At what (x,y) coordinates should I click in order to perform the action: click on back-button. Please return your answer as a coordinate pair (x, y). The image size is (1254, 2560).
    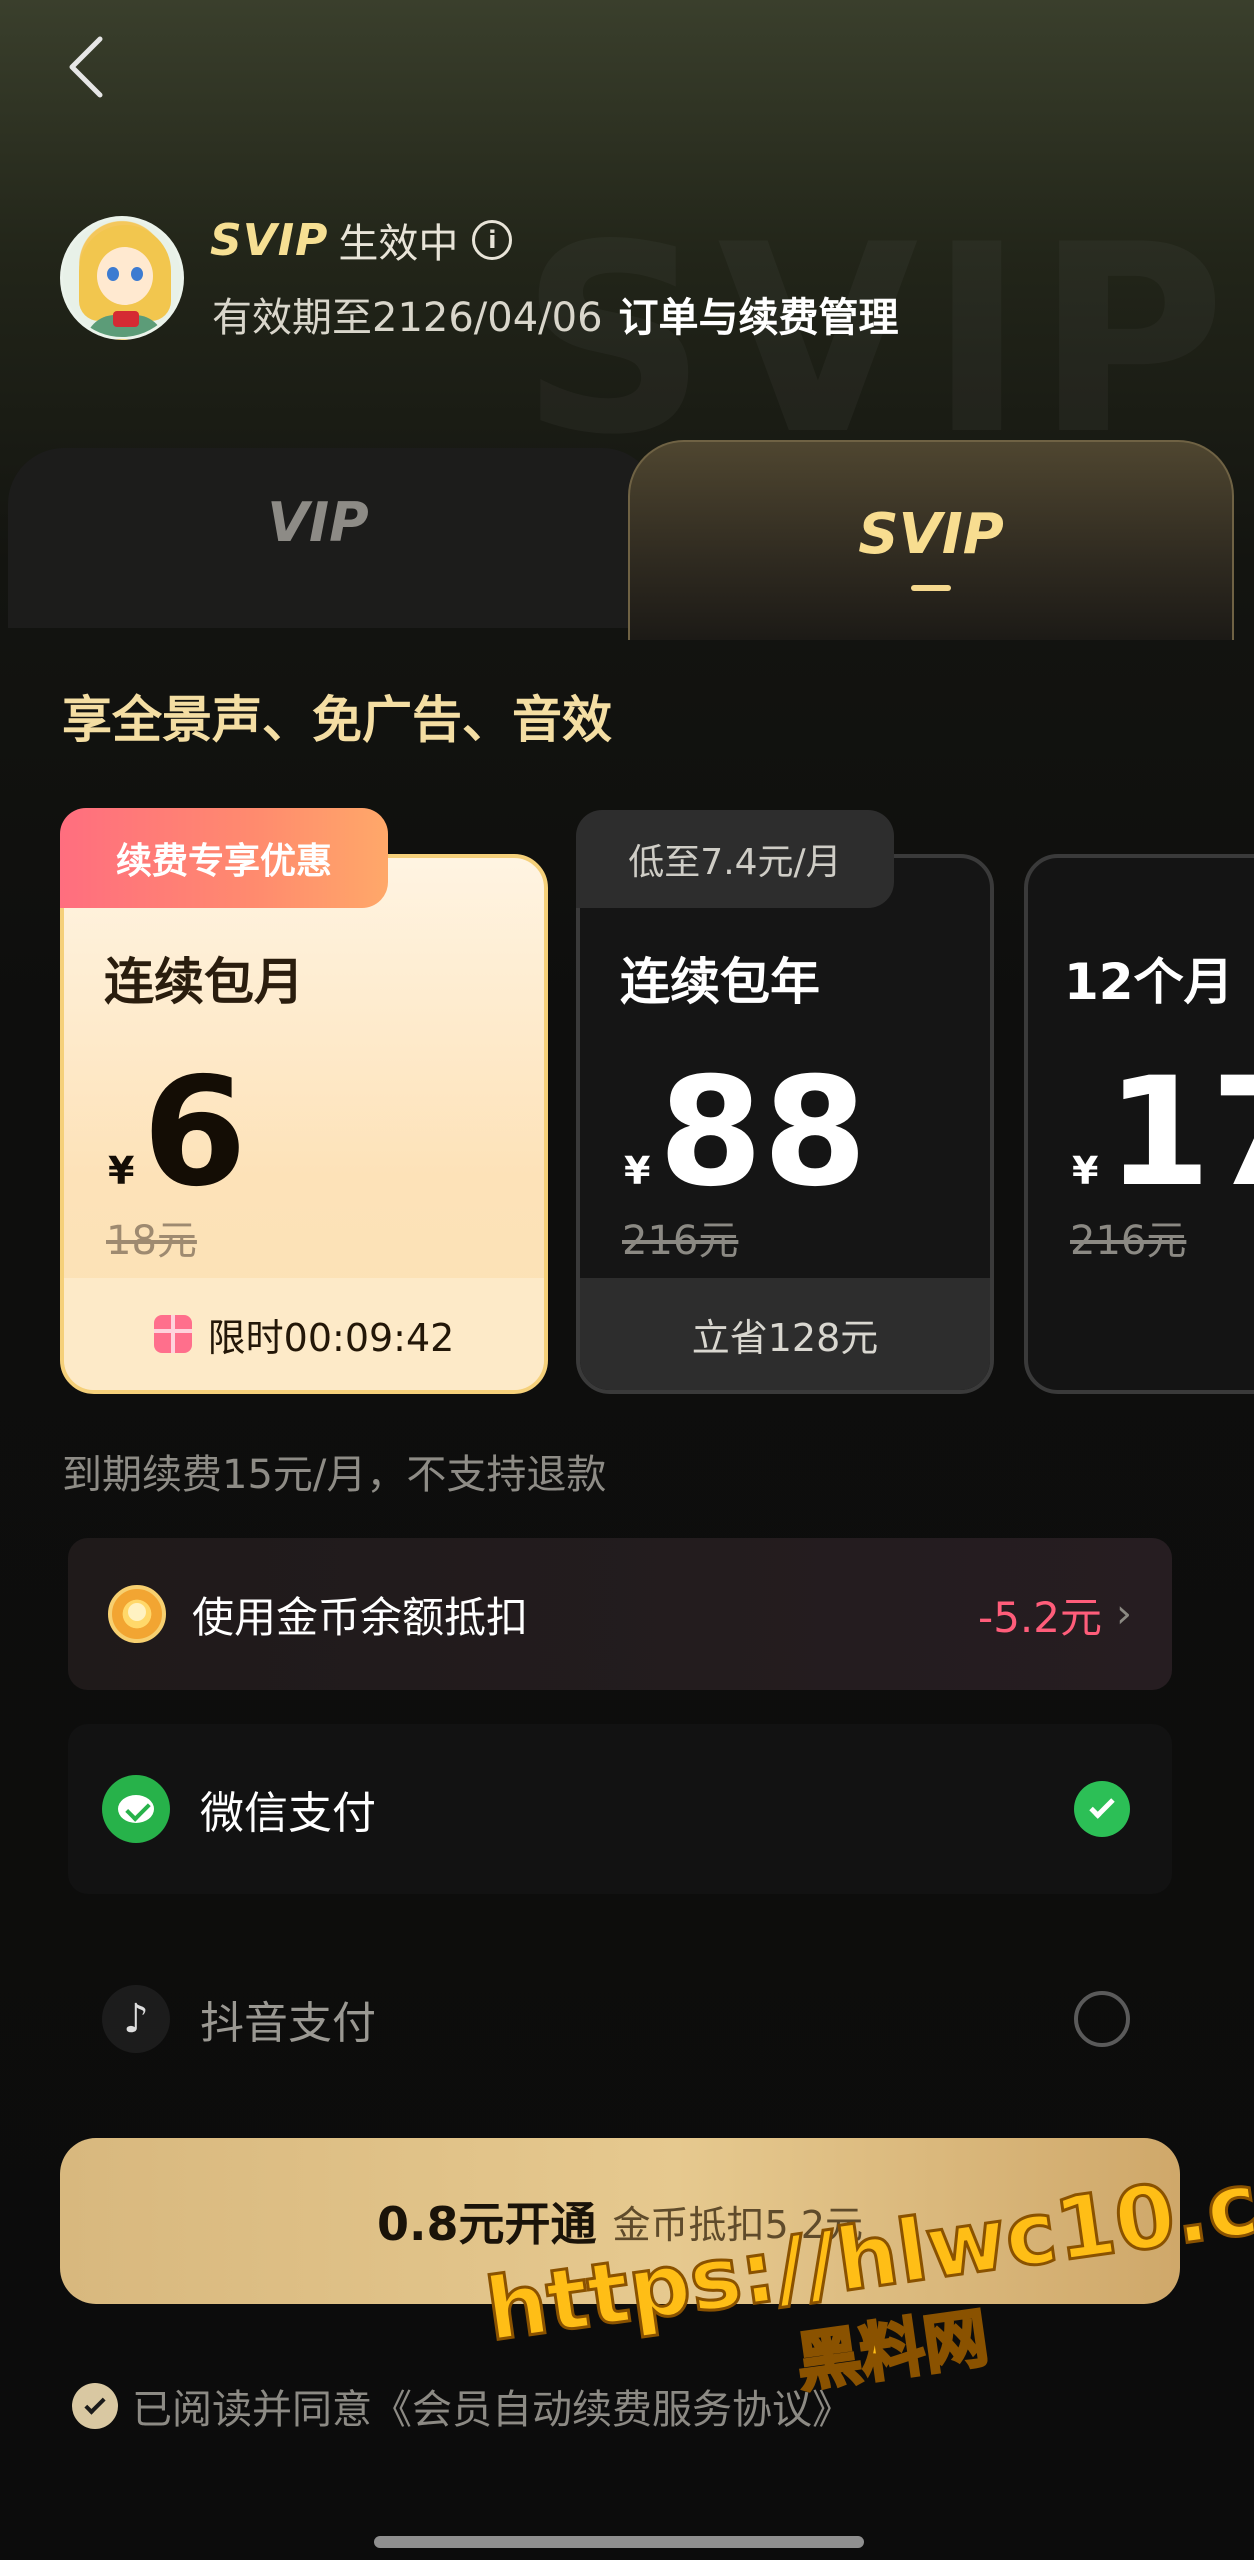
    Looking at the image, I should click on (86, 67).